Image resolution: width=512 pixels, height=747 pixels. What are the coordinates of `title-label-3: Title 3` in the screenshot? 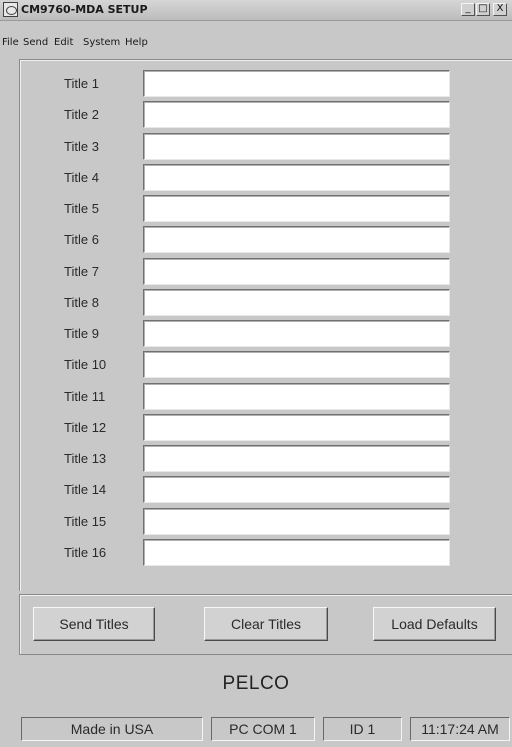 It's located at (81, 146).